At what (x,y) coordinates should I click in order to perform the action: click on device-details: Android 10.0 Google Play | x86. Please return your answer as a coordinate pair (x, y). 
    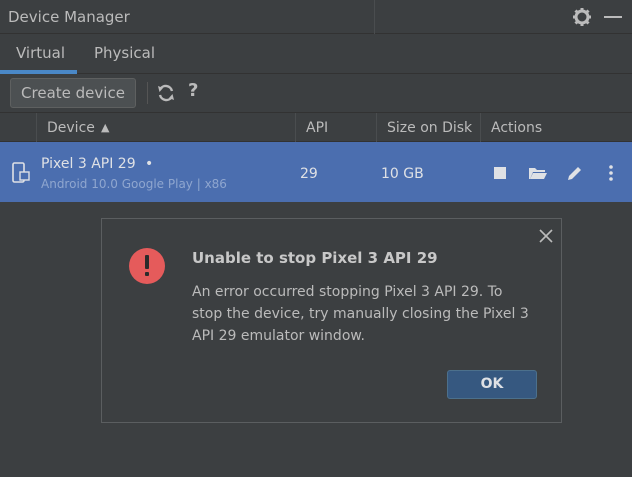
    Looking at the image, I should click on (134, 184).